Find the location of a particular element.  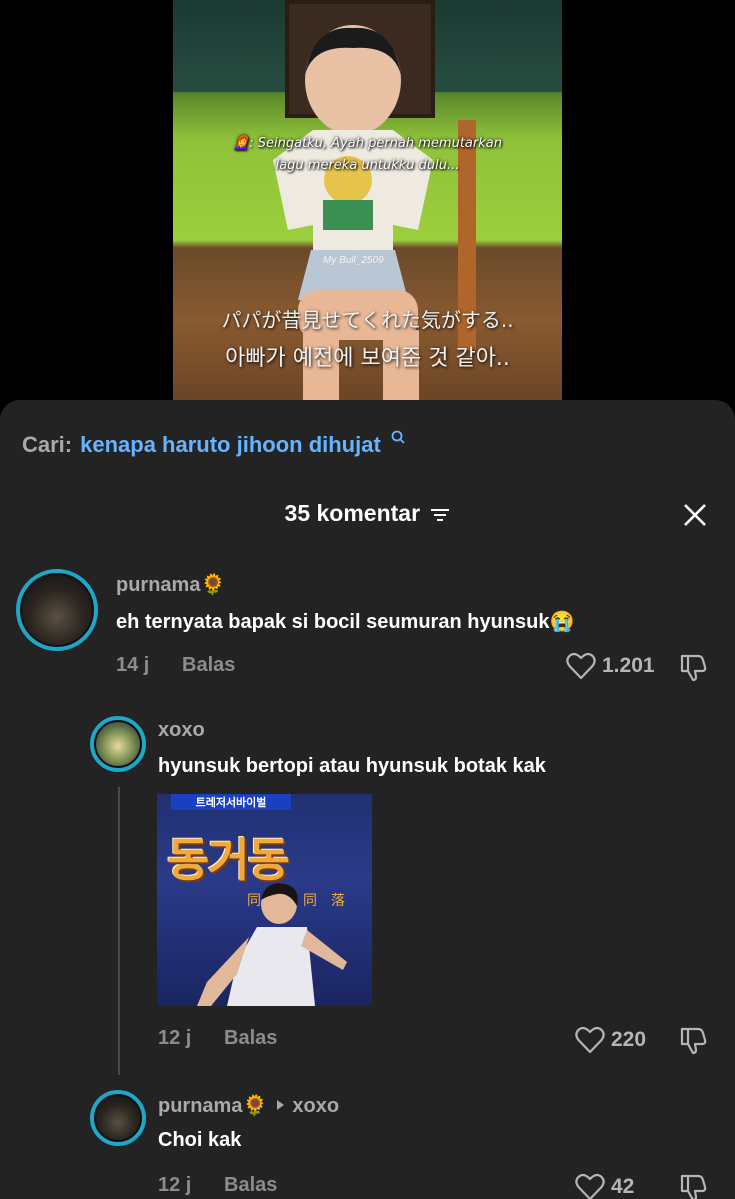

search-term-link: kenapa haruto jihoon dihujat is located at coordinates (230, 445).